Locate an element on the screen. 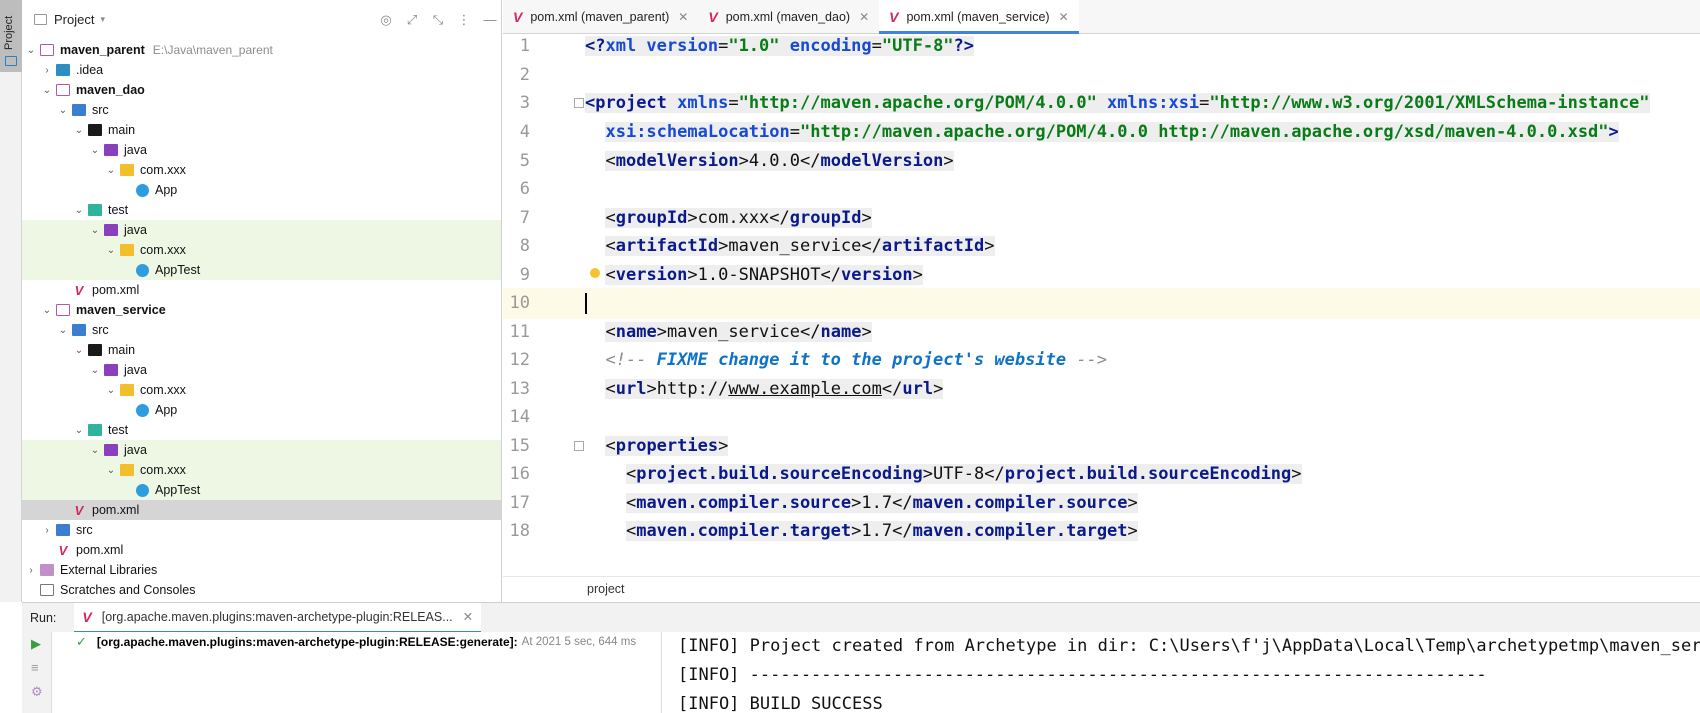 The image size is (1700, 713). tree-item-maven-parent: ⌄ maven_parent E:\Java\maven_parent is located at coordinates (261, 50).